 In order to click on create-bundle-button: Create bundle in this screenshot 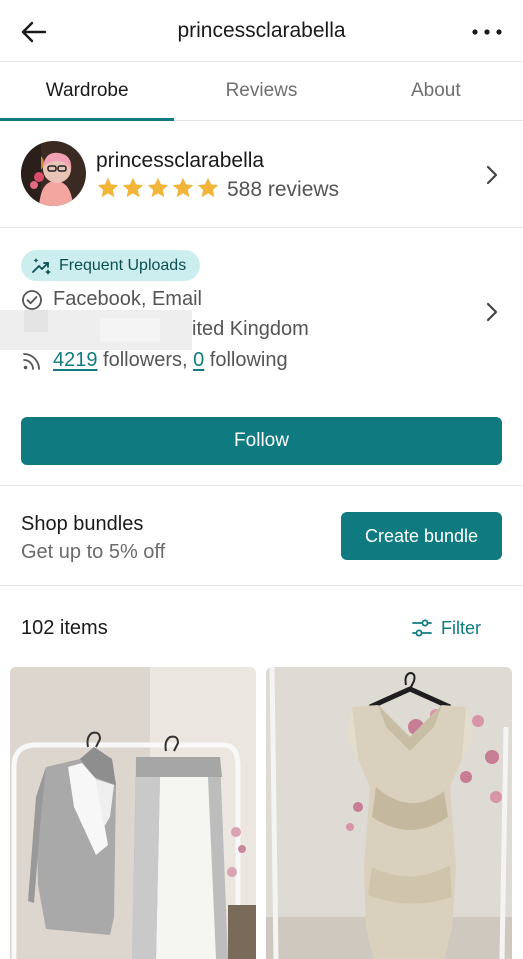, I will do `click(421, 536)`.